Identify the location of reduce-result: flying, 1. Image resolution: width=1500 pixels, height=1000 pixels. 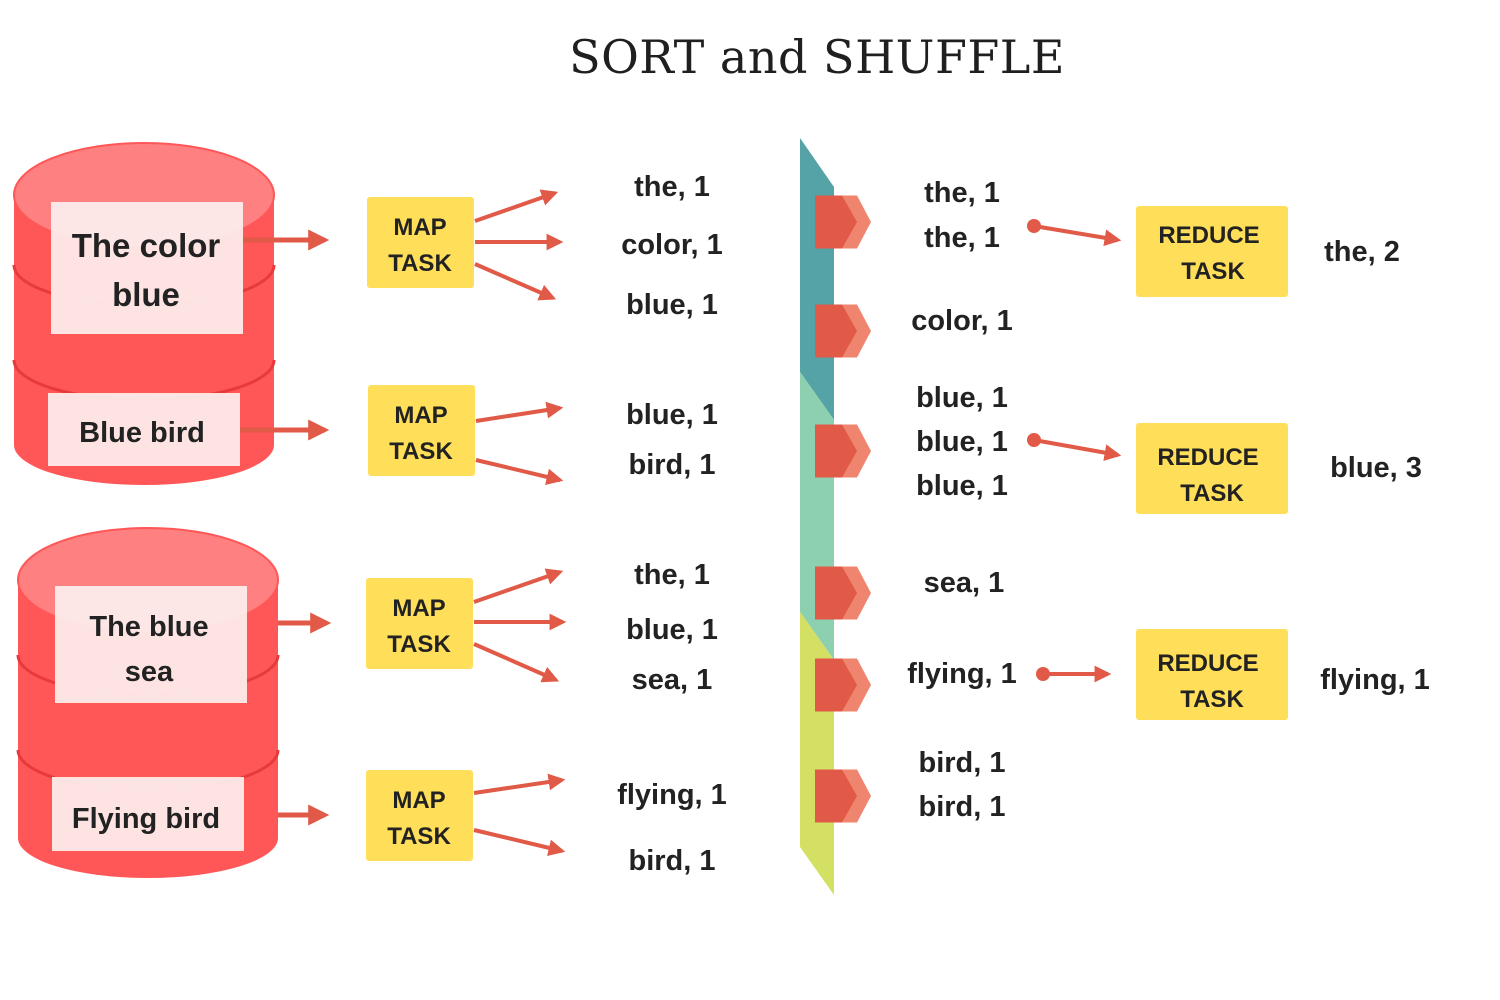
(1375, 680).